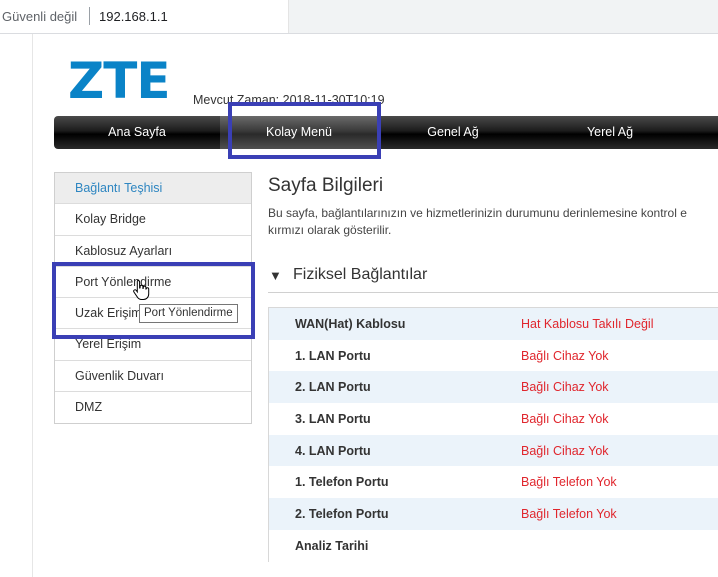 Image resolution: width=718 pixels, height=577 pixels. I want to click on url-text: 192.168.1.1, so click(133, 16).